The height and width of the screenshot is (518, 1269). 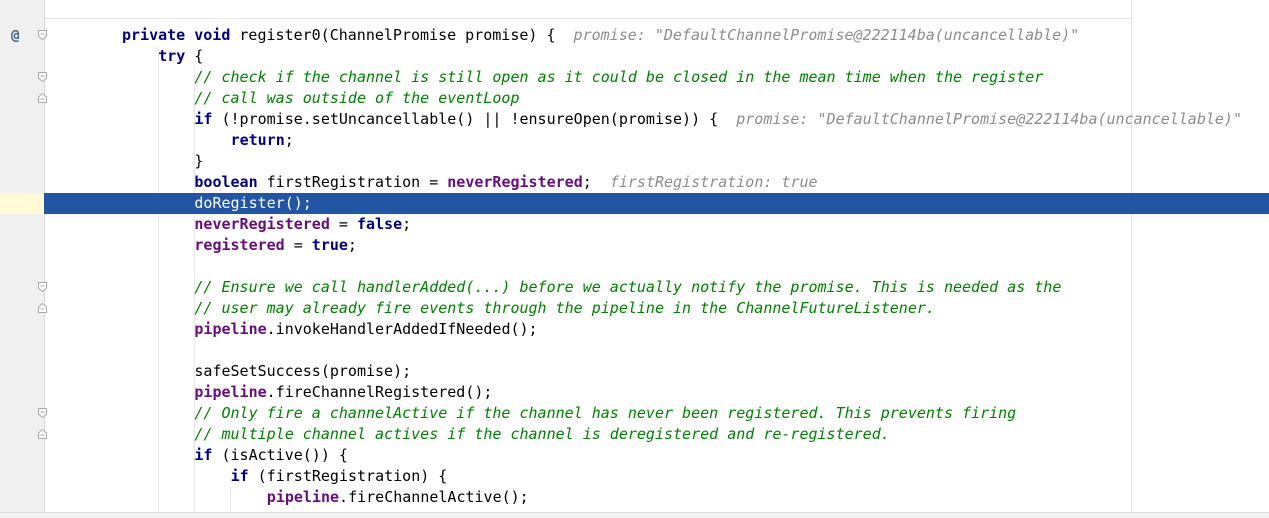 What do you see at coordinates (634, 371) in the screenshot?
I see `code-line: safeSetSuccess(promise);` at bounding box center [634, 371].